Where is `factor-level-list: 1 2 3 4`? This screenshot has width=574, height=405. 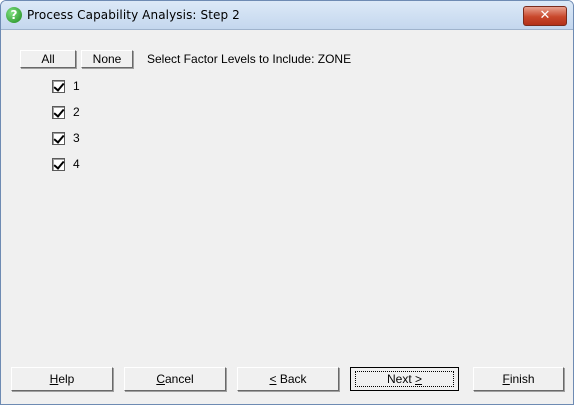 factor-level-list: 1 2 3 4 is located at coordinates (82, 130).